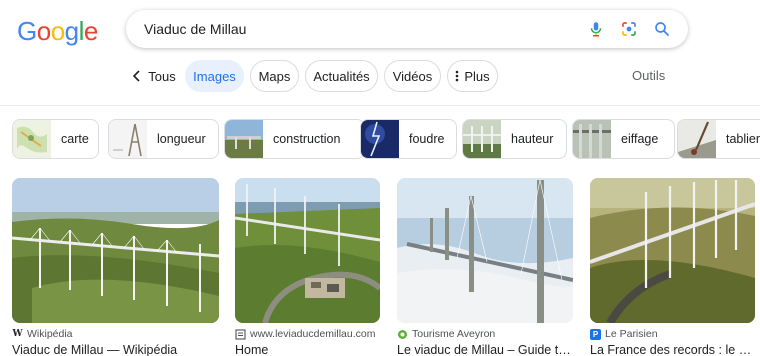 This screenshot has width=760, height=356. I want to click on tab-maps: Maps, so click(274, 76).